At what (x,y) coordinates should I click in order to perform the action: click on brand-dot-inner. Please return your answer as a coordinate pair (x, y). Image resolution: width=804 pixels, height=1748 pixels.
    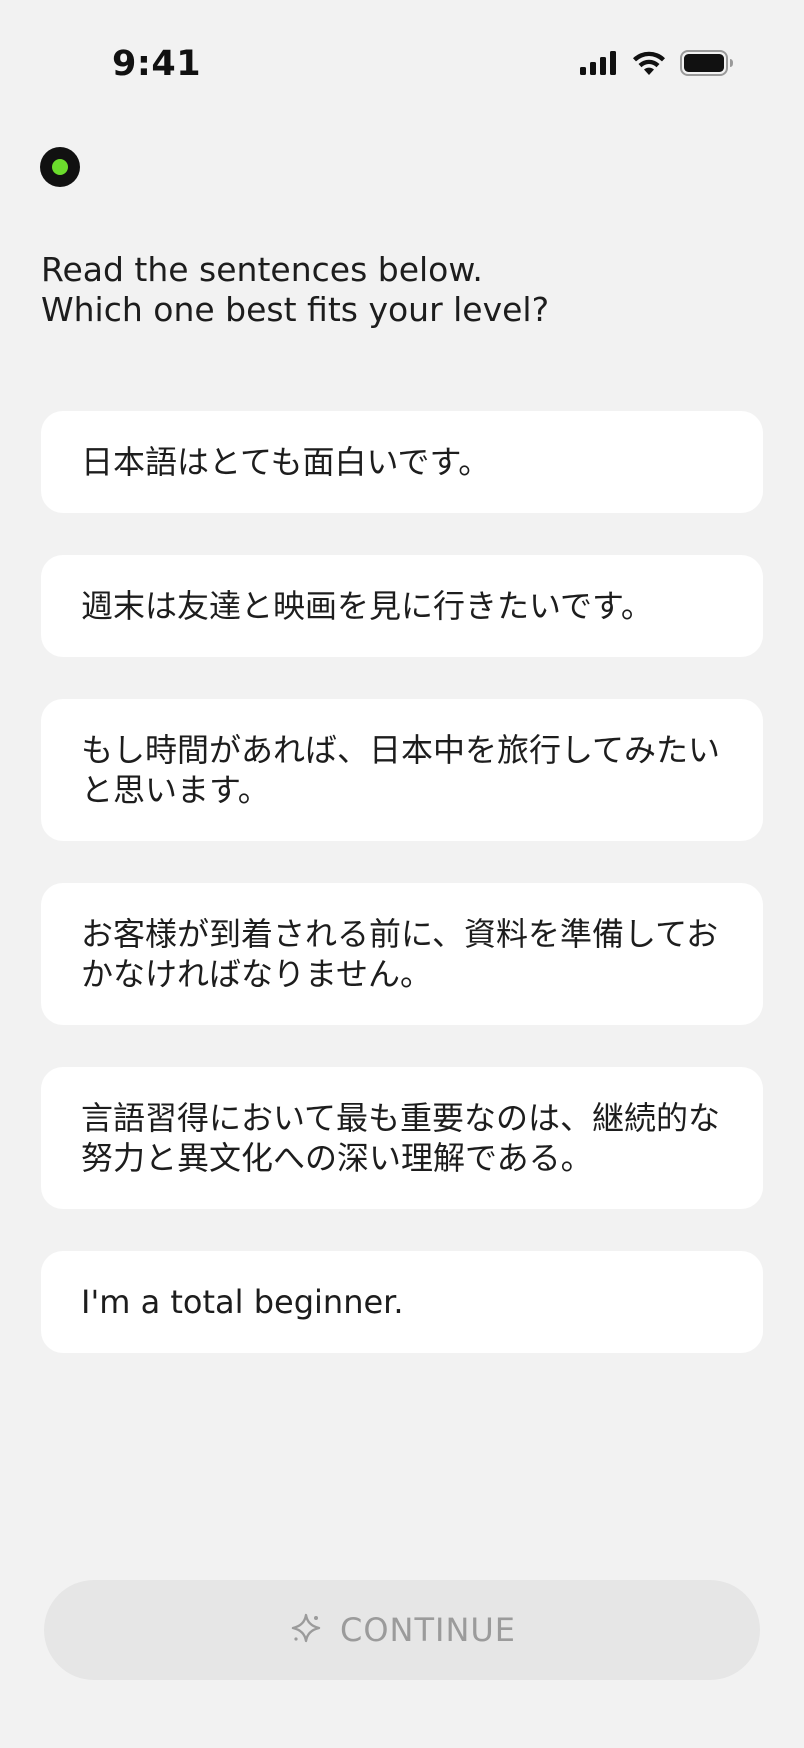
    Looking at the image, I should click on (60, 167).